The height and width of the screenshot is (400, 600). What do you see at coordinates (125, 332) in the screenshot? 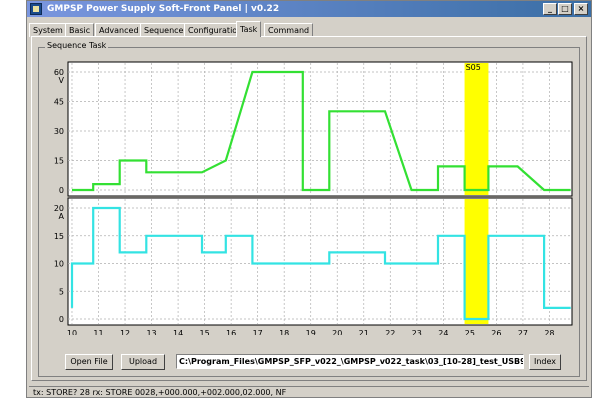
I see `x-tick-label: 12` at bounding box center [125, 332].